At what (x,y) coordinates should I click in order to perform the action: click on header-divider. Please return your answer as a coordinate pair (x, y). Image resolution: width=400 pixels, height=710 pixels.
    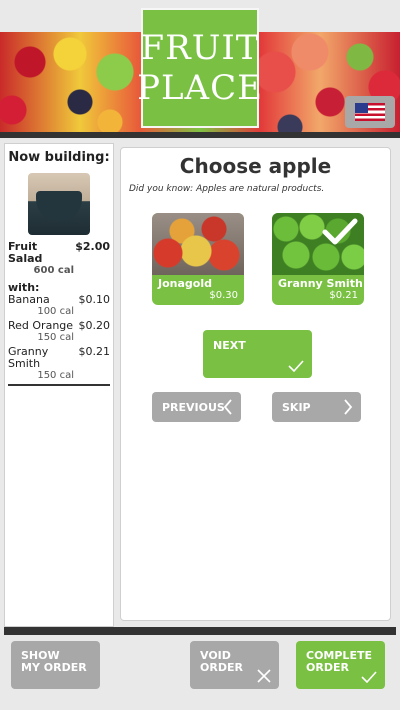
    Looking at the image, I should click on (200, 135).